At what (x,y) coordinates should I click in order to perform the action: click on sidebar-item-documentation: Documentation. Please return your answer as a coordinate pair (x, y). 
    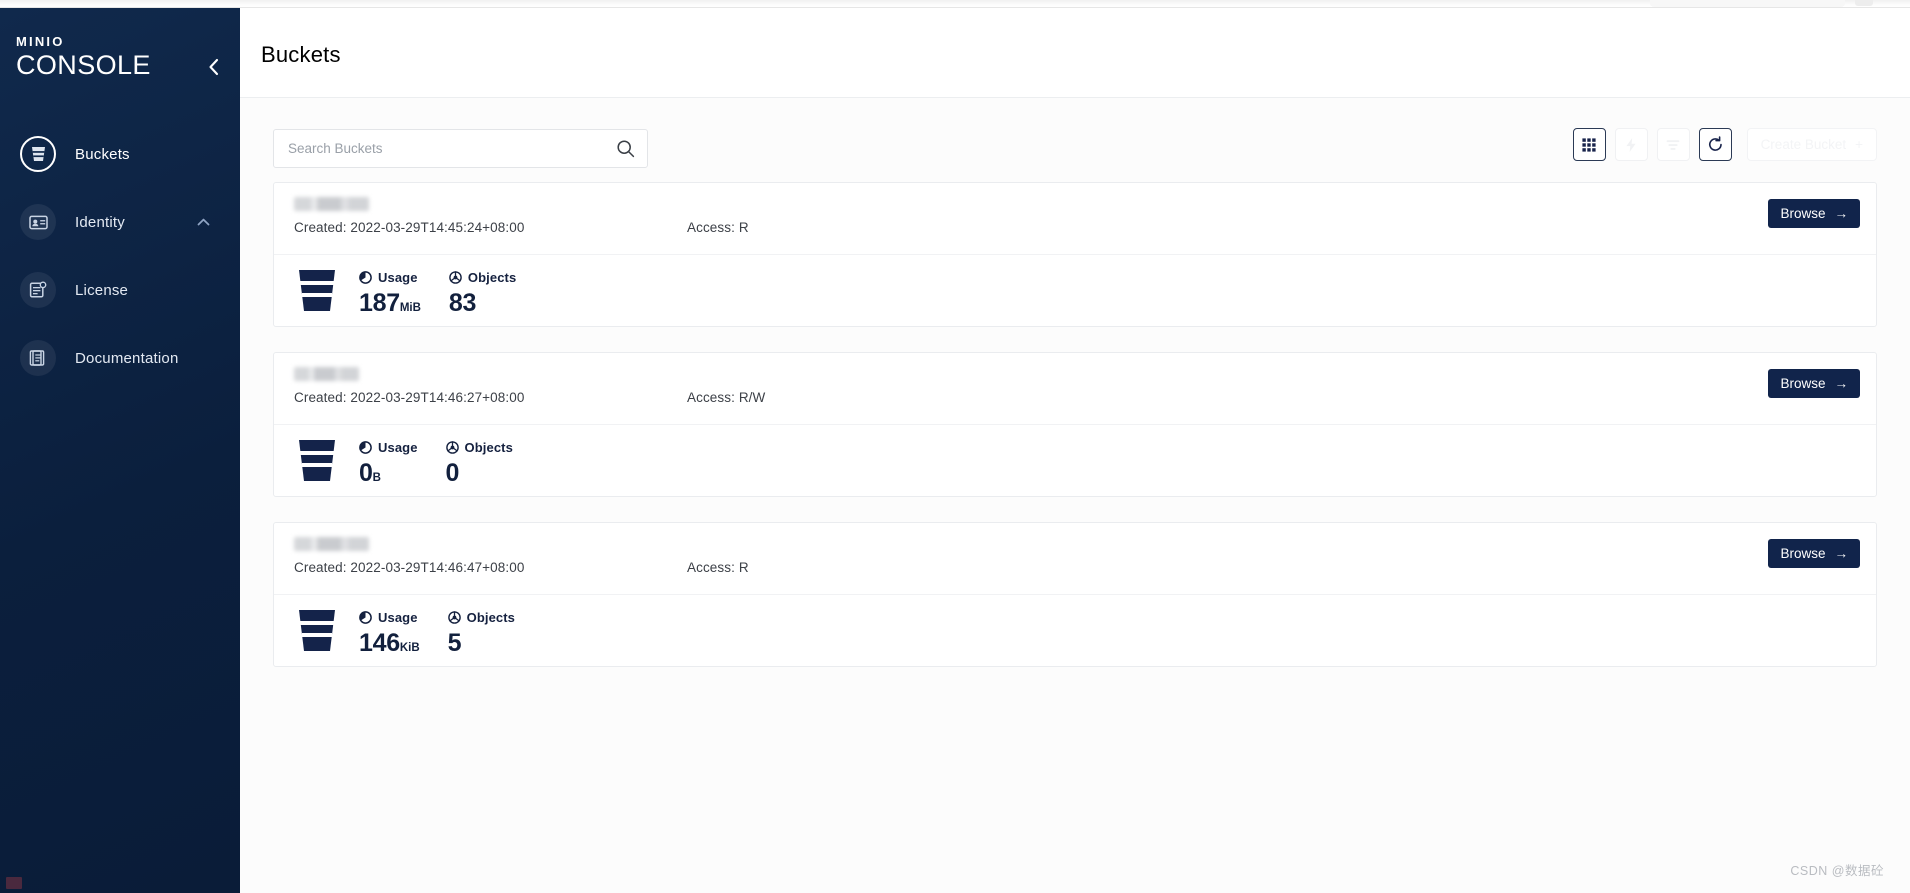
    Looking at the image, I should click on (120, 358).